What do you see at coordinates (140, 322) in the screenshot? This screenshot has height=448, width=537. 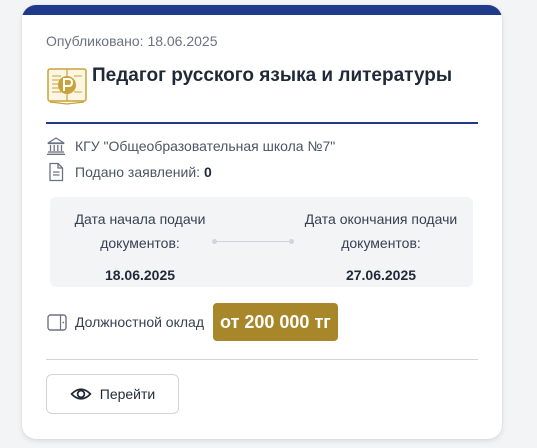 I see `salary-label: Должностной оклад` at bounding box center [140, 322].